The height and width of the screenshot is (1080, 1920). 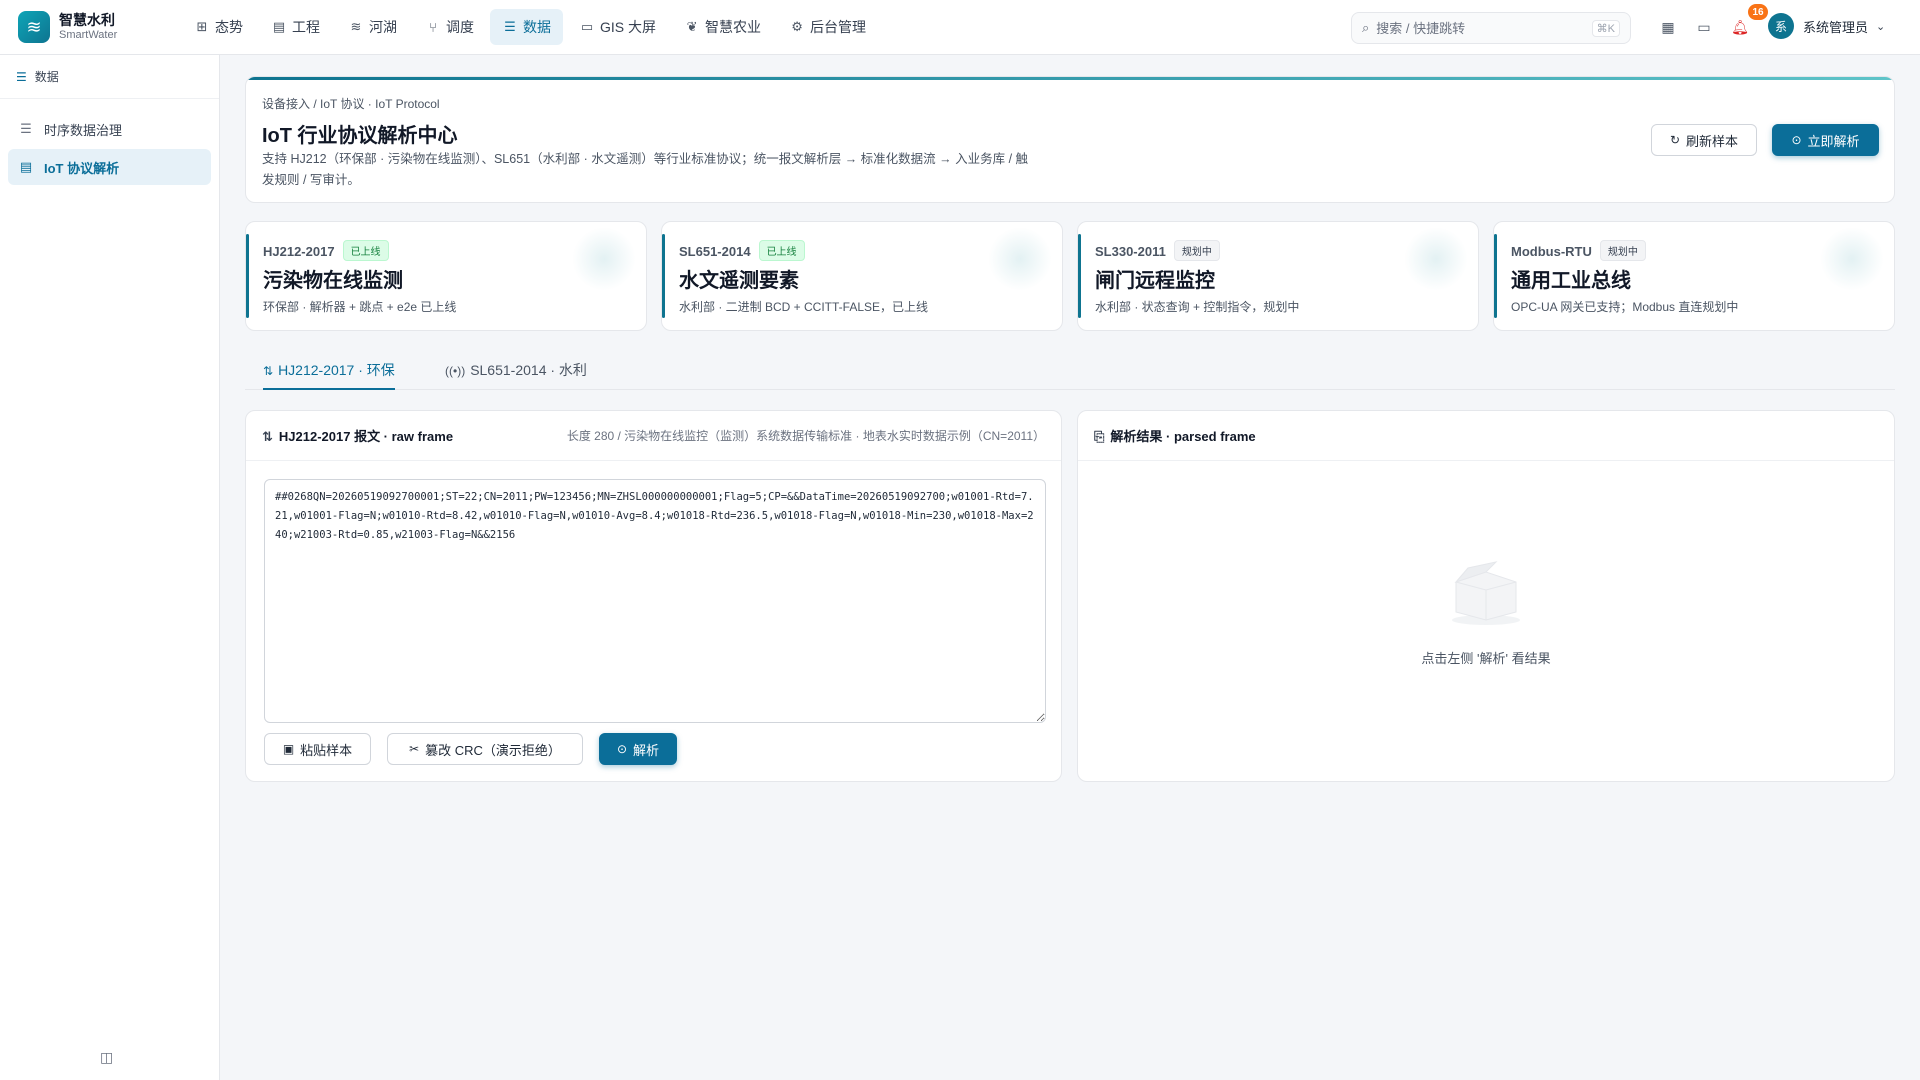 I want to click on play-circle-icon: ⊙, so click(x=622, y=749).